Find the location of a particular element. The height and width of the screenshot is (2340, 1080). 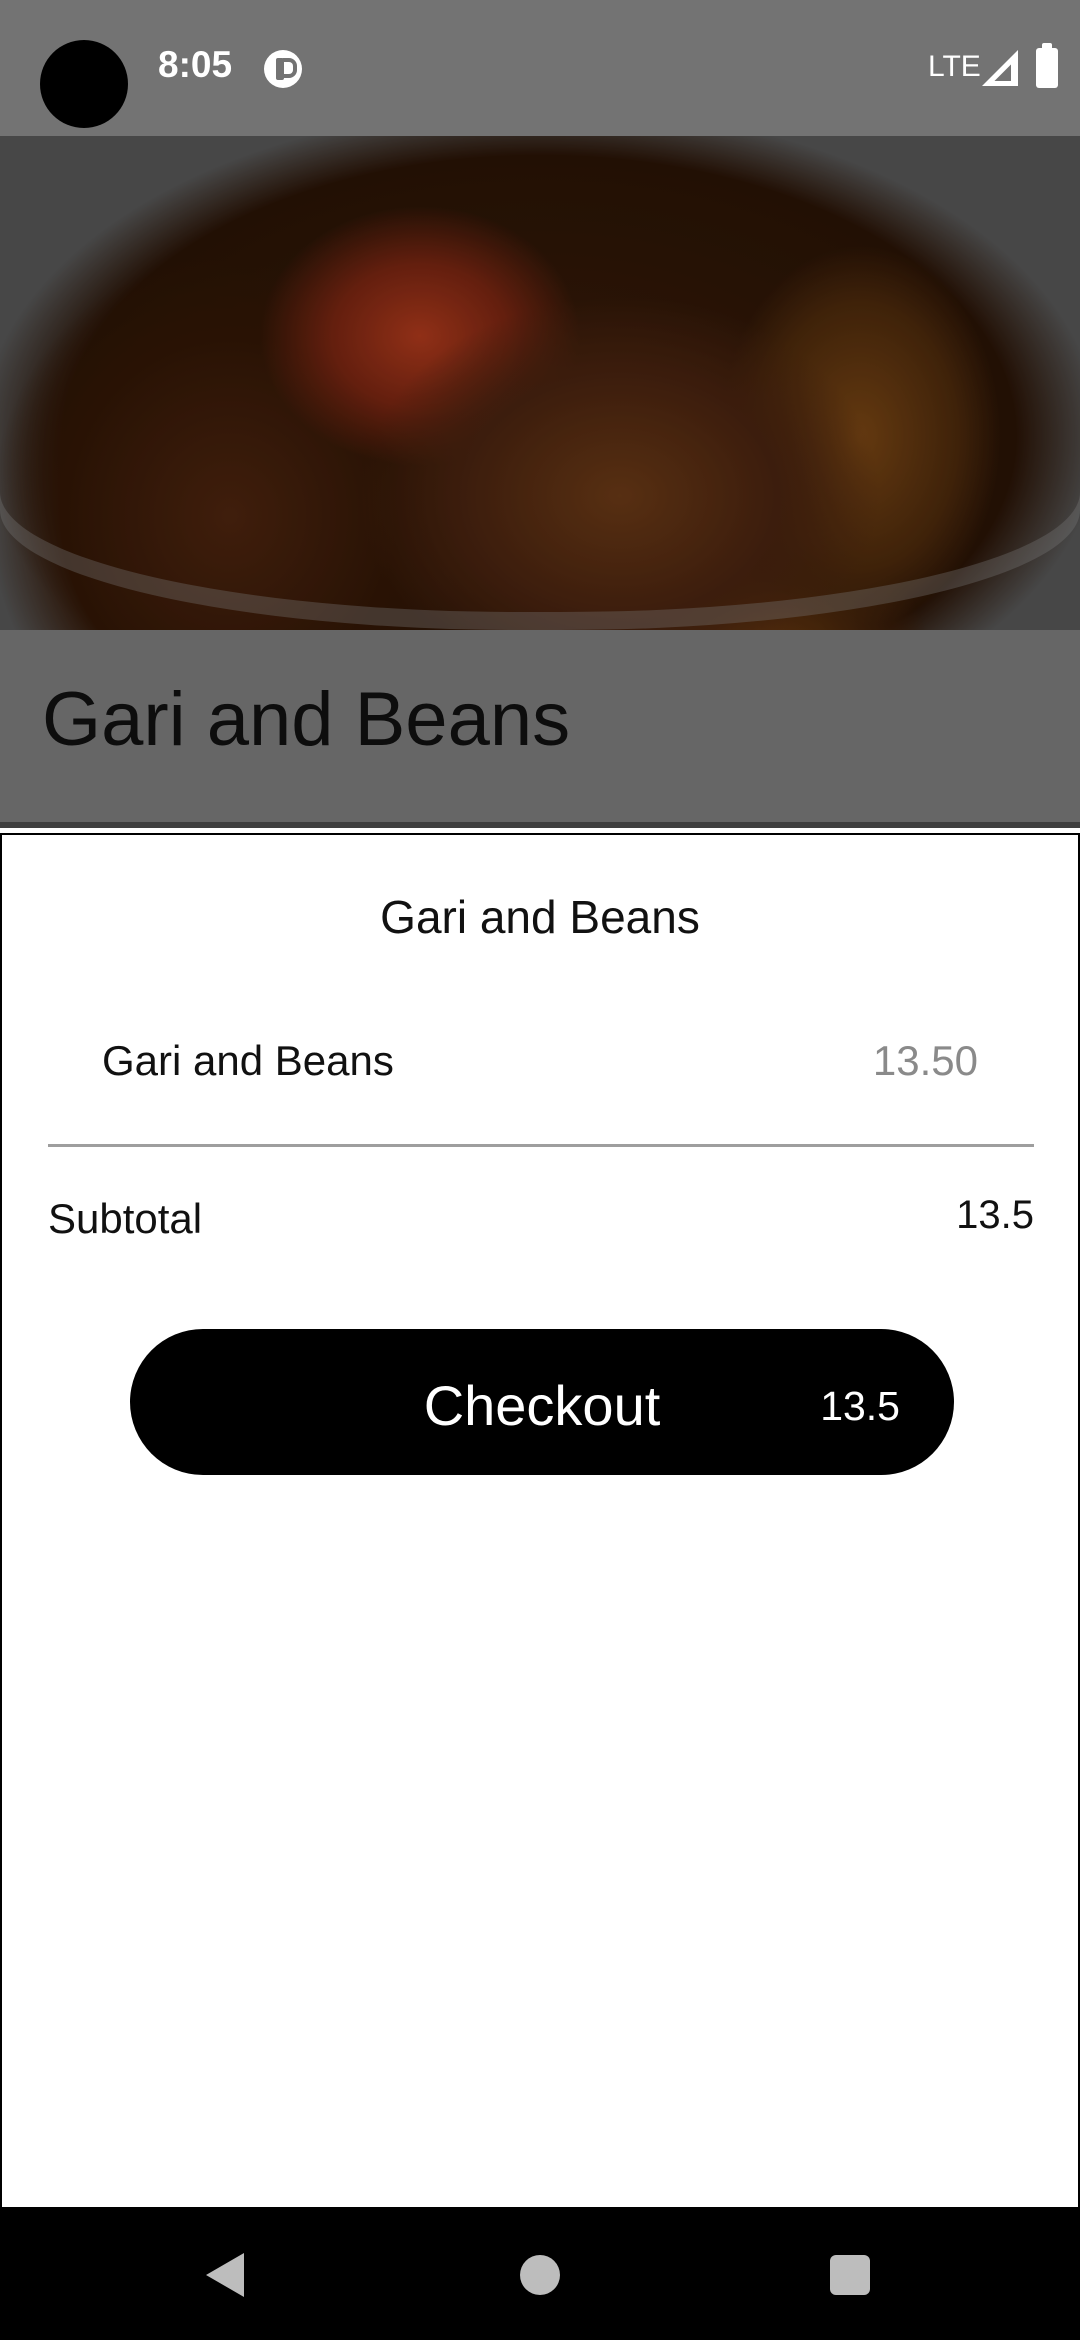

network-type: LTE is located at coordinates (954, 66).